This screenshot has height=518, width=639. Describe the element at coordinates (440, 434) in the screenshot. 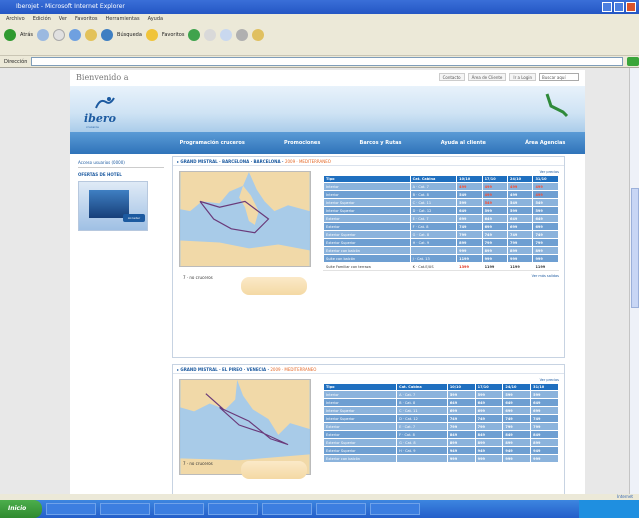

I see `fares-row: Exterior F · Cat. 8 849 849 849 849` at that location.